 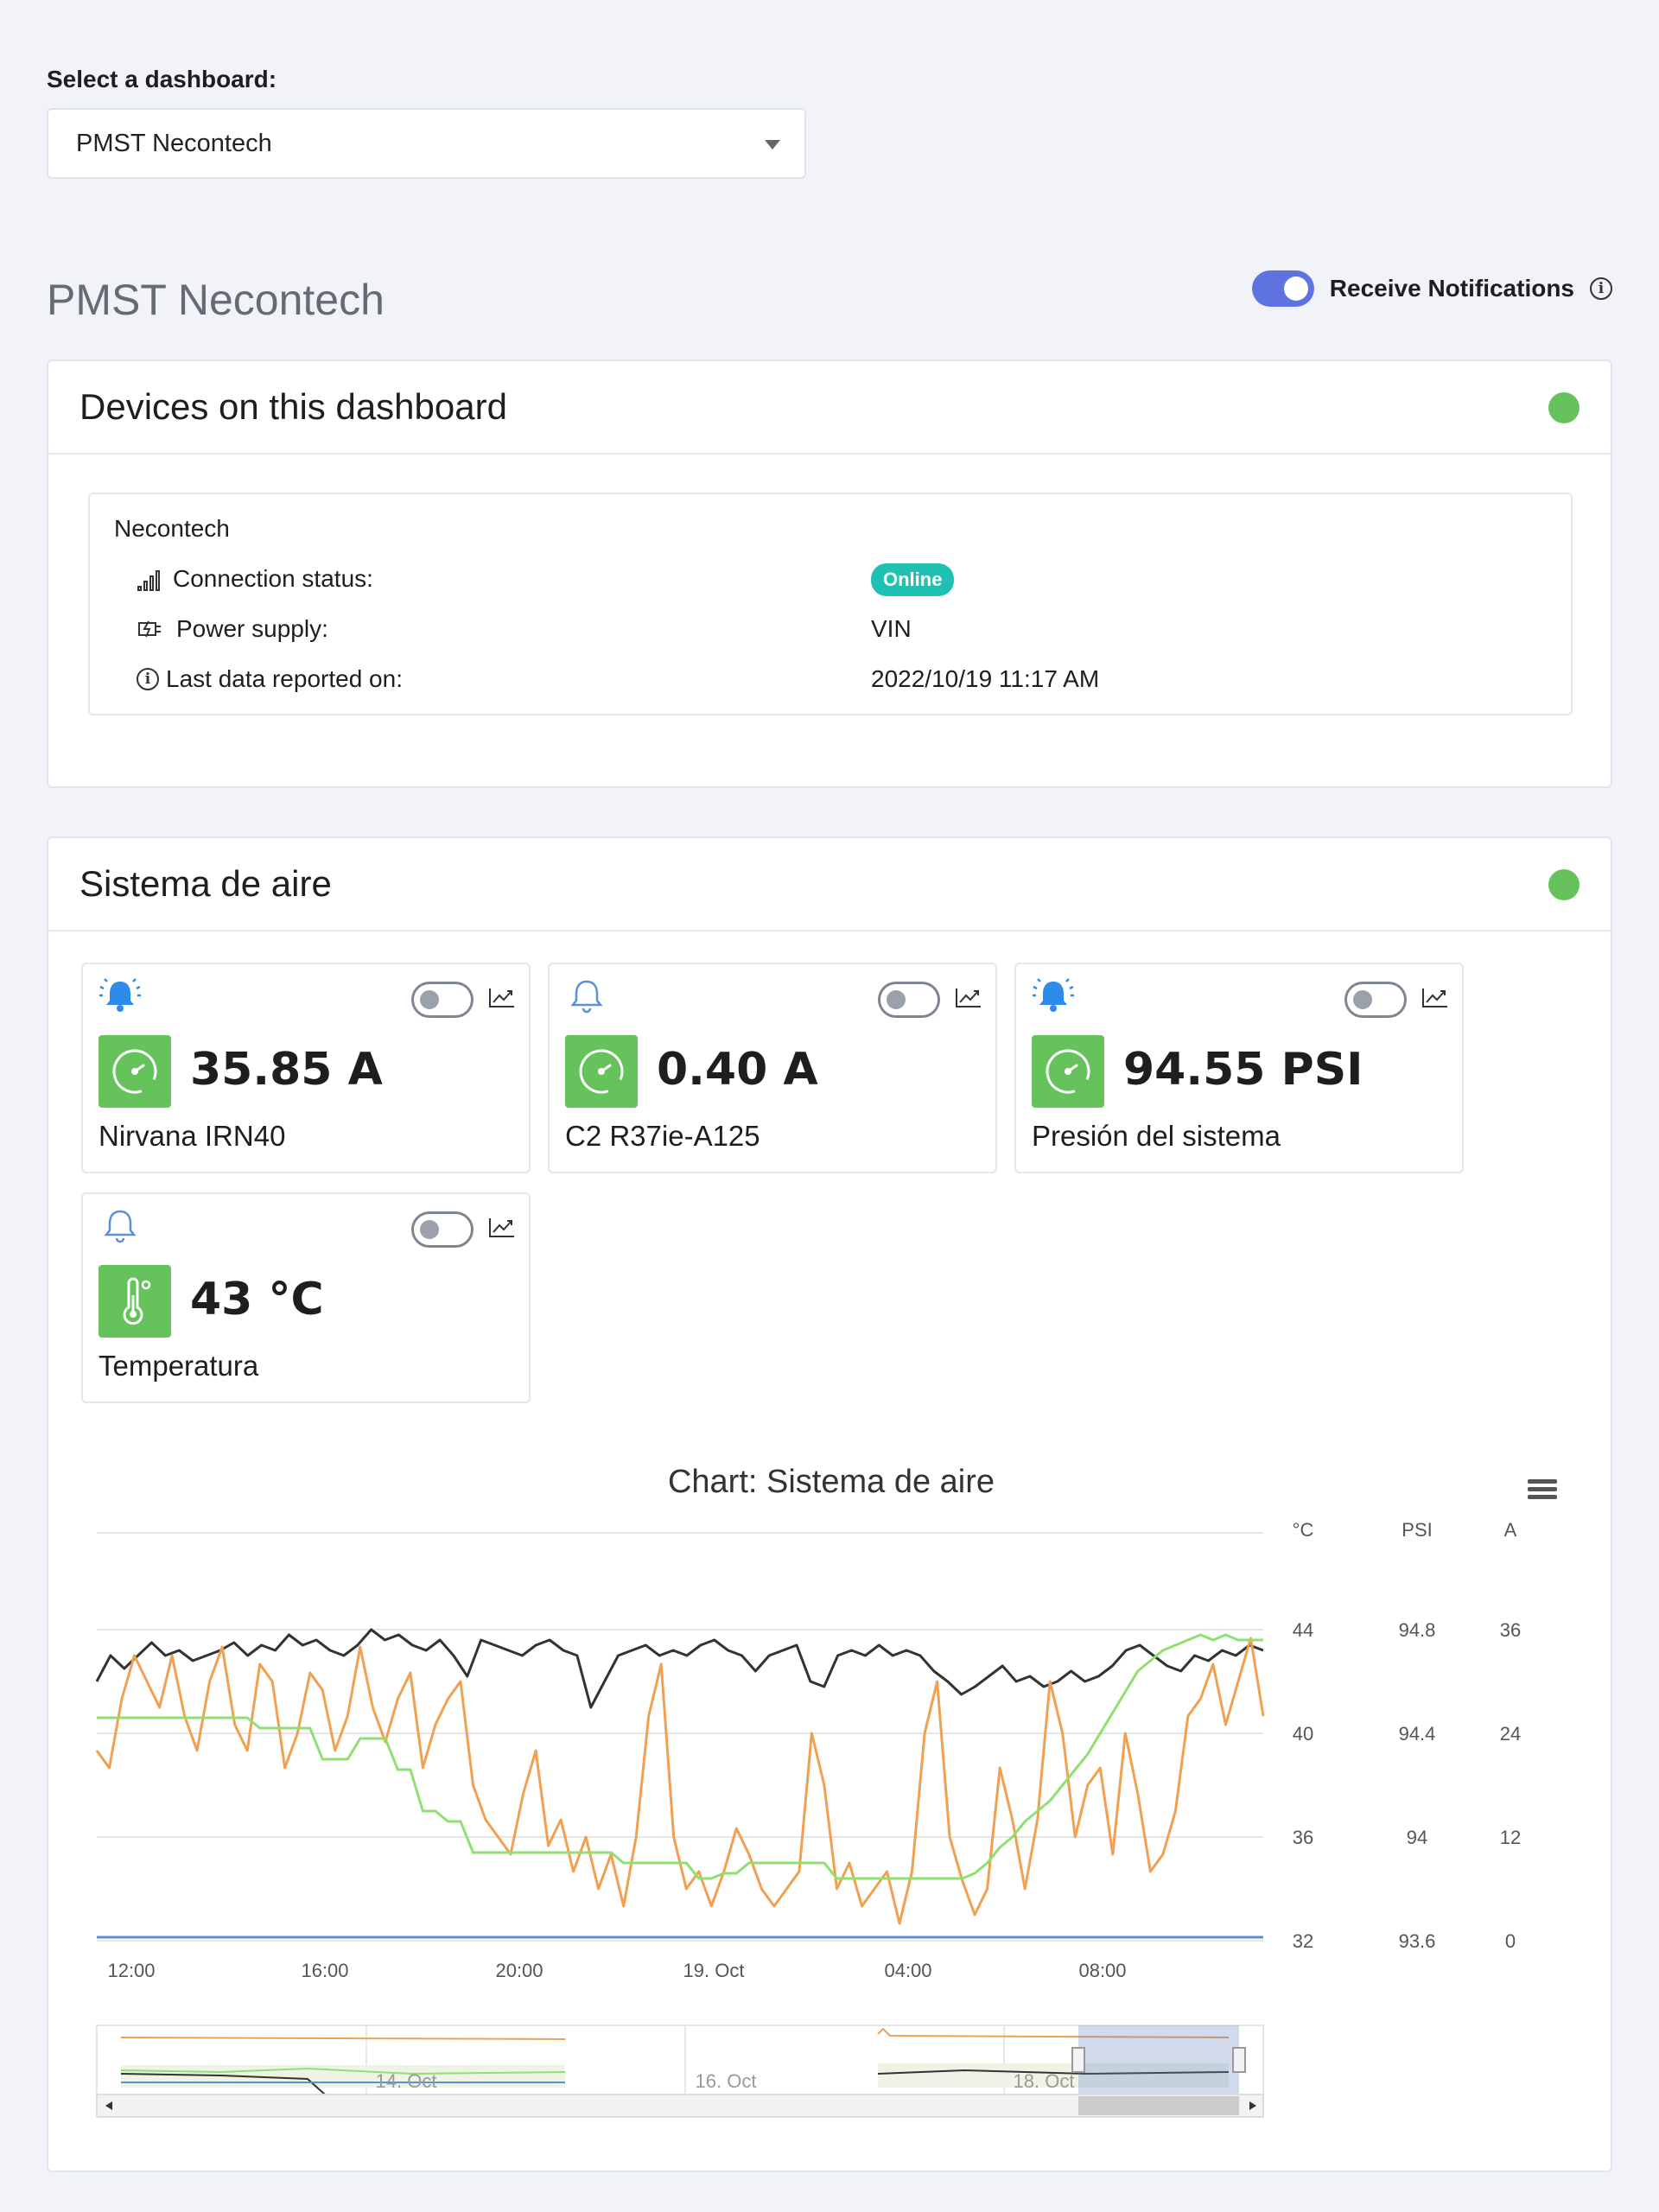 What do you see at coordinates (1044, 2081) in the screenshot?
I see `navigator-label: 18. Oct` at bounding box center [1044, 2081].